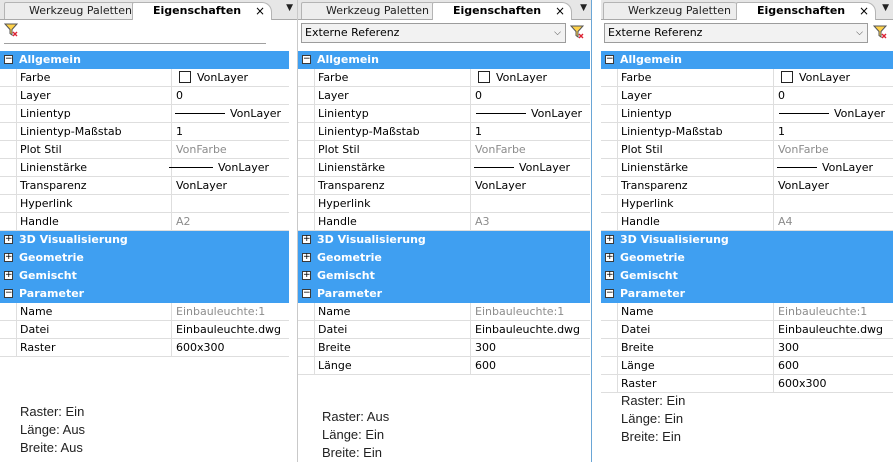  Describe the element at coordinates (444, 222) in the screenshot. I see `prop-handle: Handle A3` at that location.